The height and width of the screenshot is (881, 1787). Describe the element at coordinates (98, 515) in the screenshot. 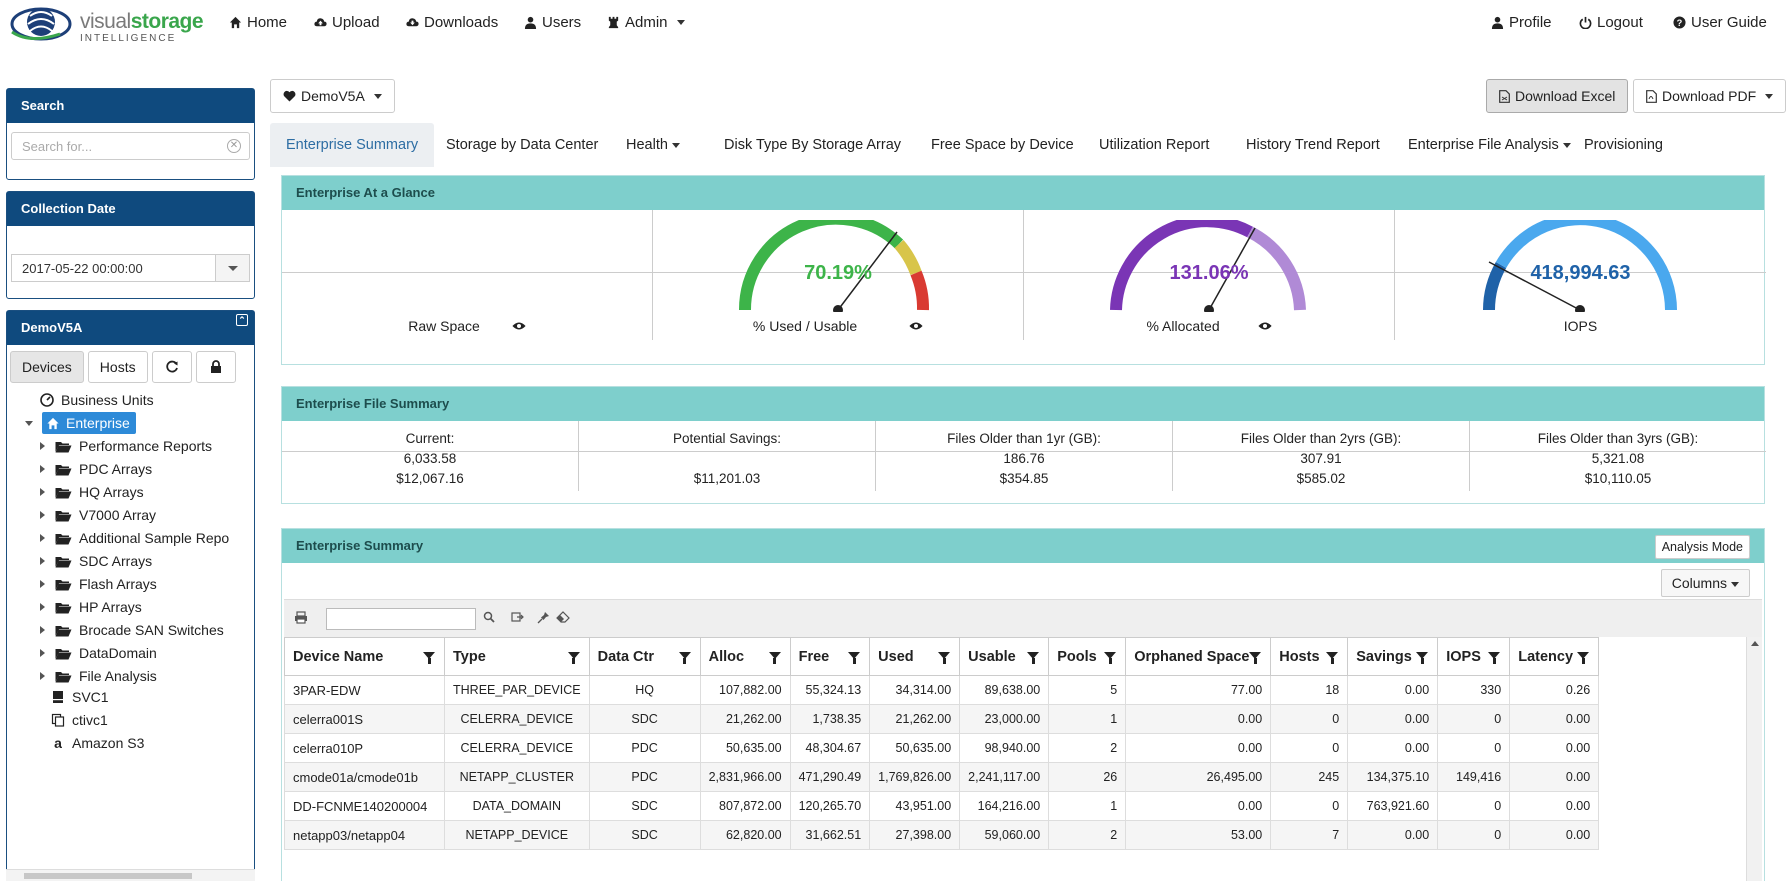

I see `tree-node-folder: V7000 Array` at that location.